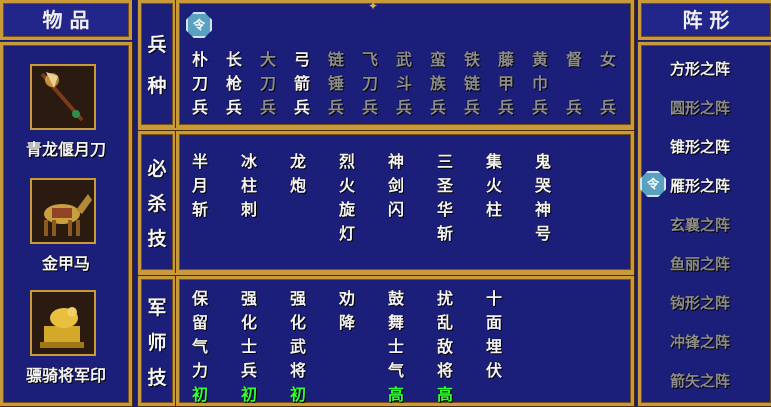  I want to click on skill-char: 号, so click(542, 233).